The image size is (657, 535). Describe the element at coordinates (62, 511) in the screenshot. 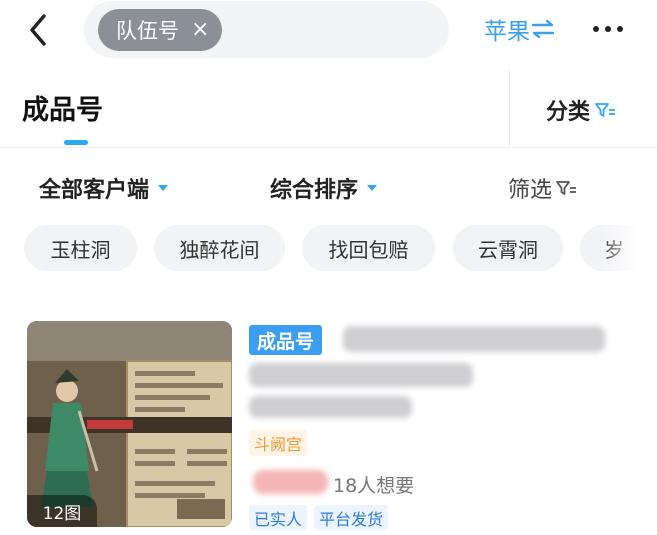

I see `image-count-badge: 12图` at that location.